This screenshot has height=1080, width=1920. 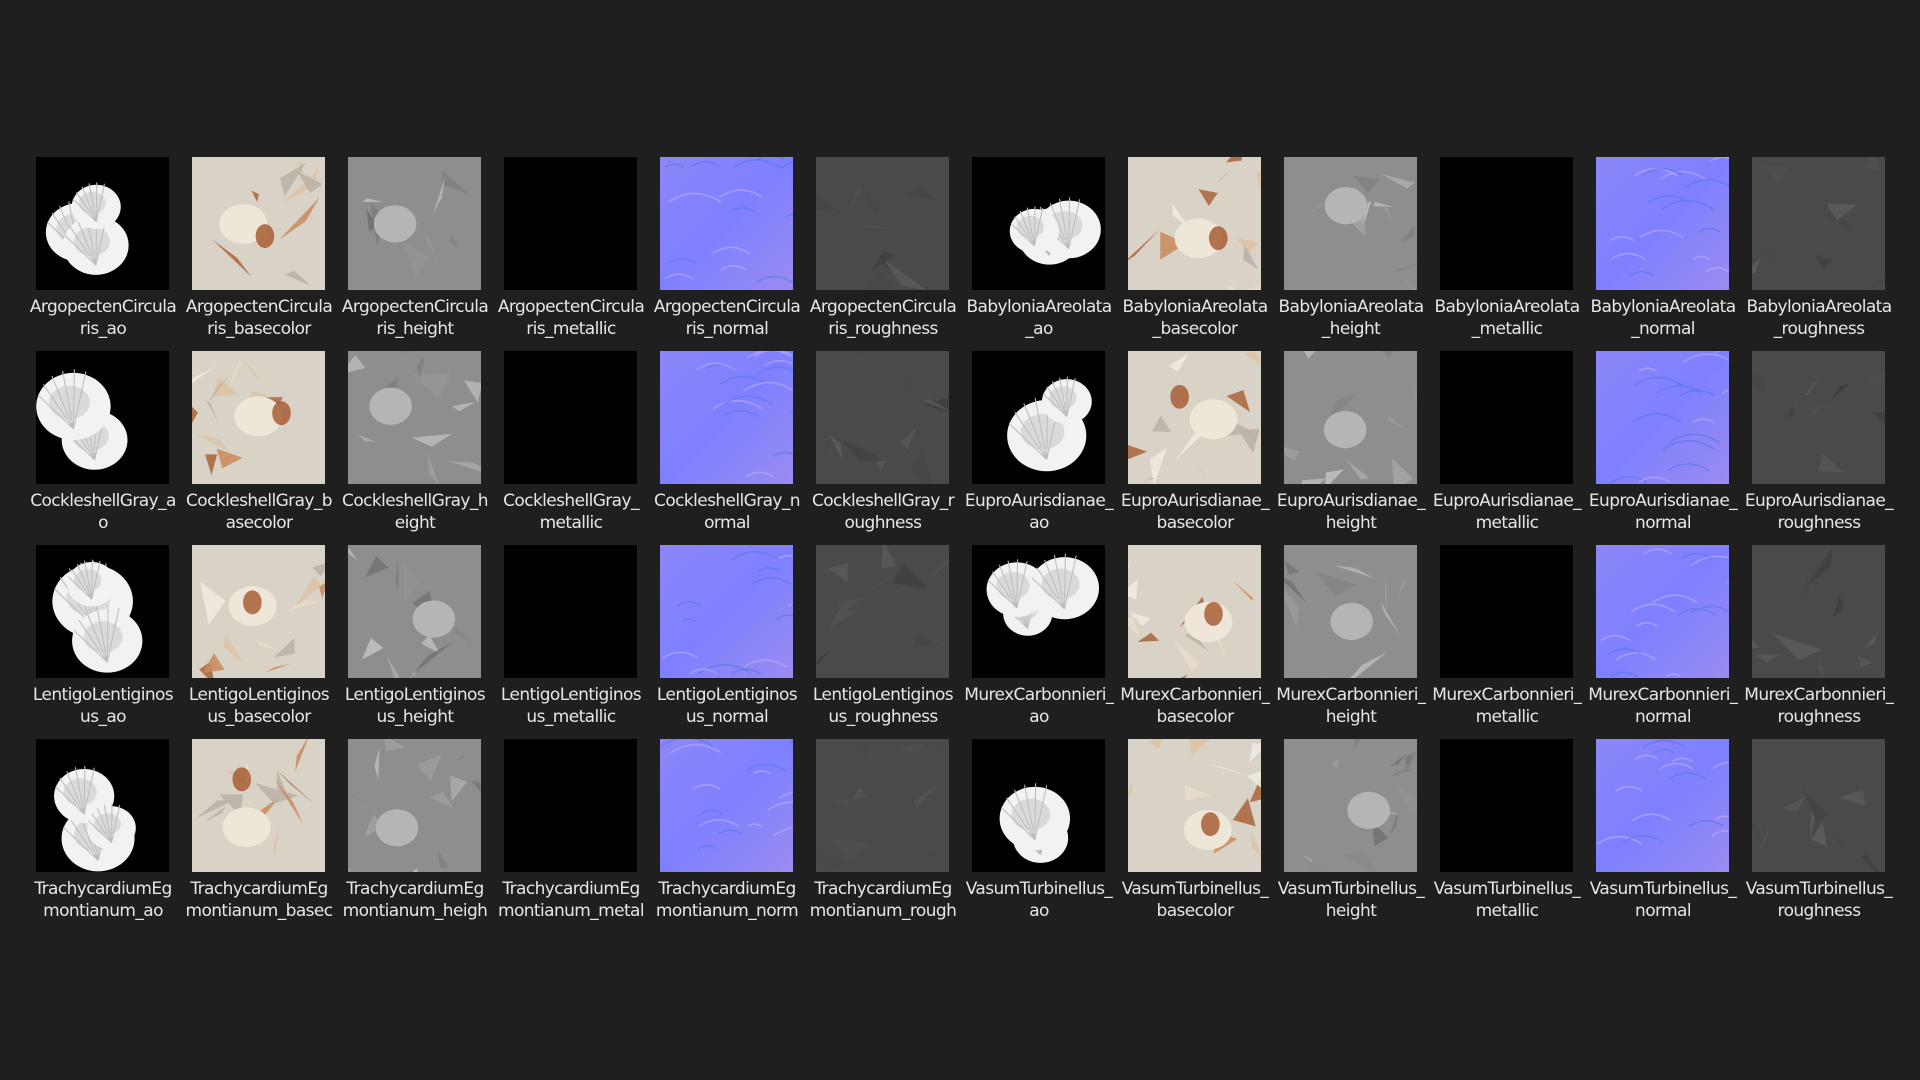 I want to click on file-item: CockleshellGray_basecolor, so click(x=262, y=448).